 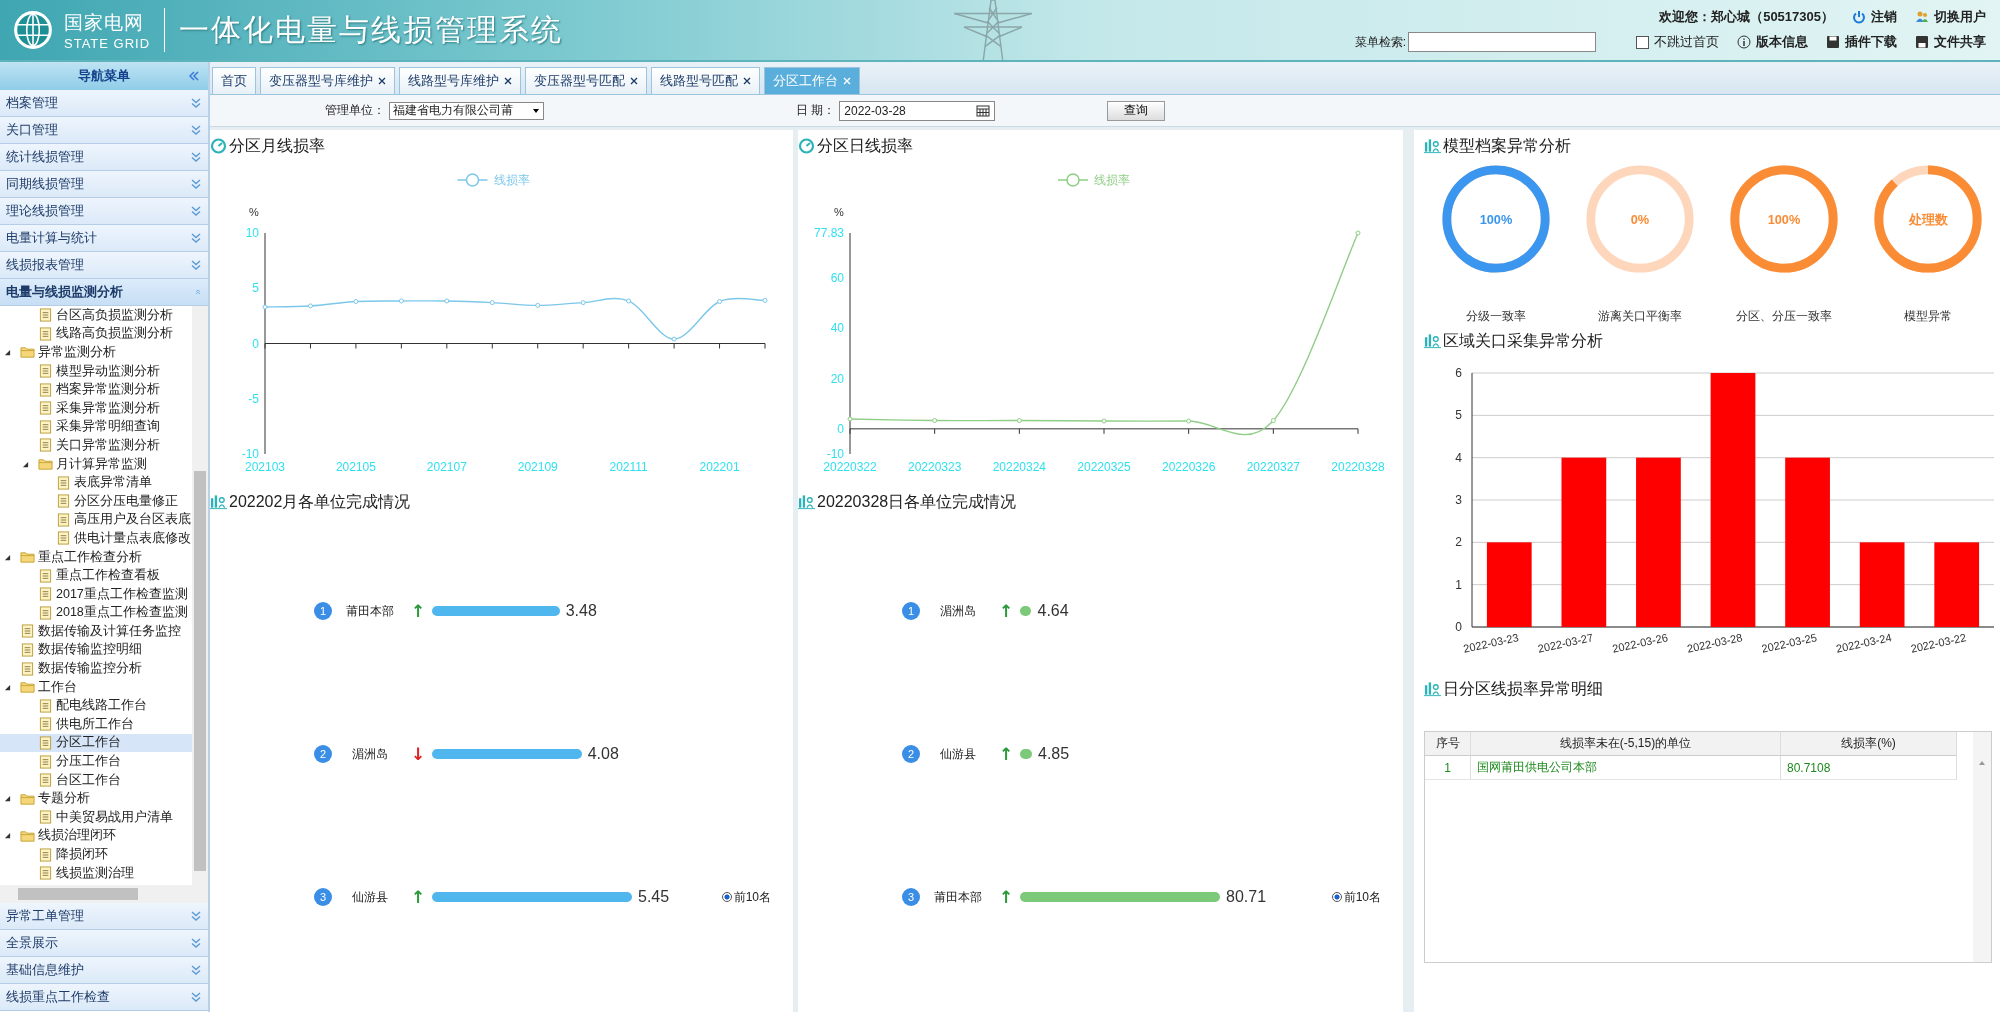 I want to click on axis-unit: %, so click(x=254, y=212).